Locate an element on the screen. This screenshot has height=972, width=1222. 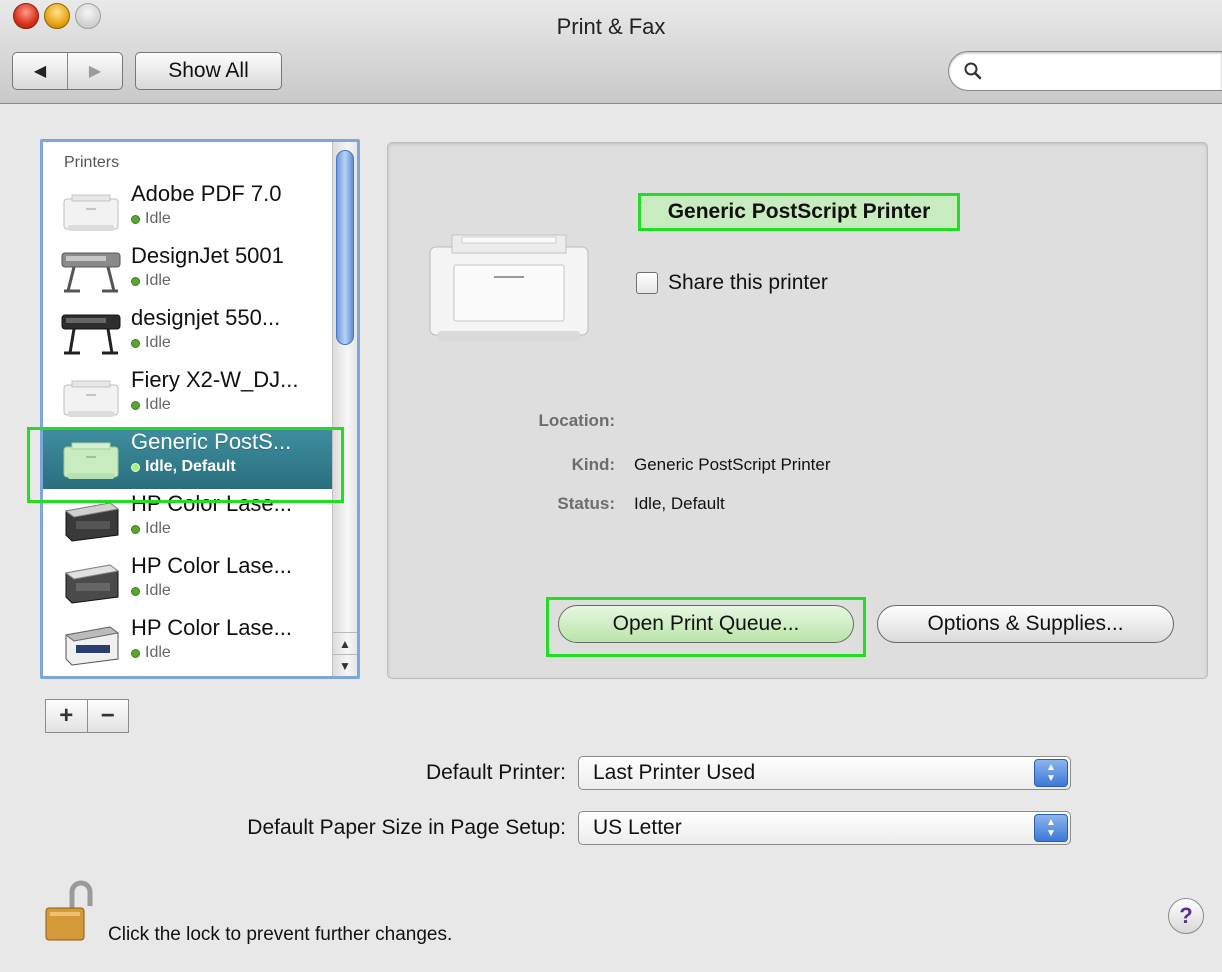
add-remove-printer-buttons: + − is located at coordinates (87, 716).